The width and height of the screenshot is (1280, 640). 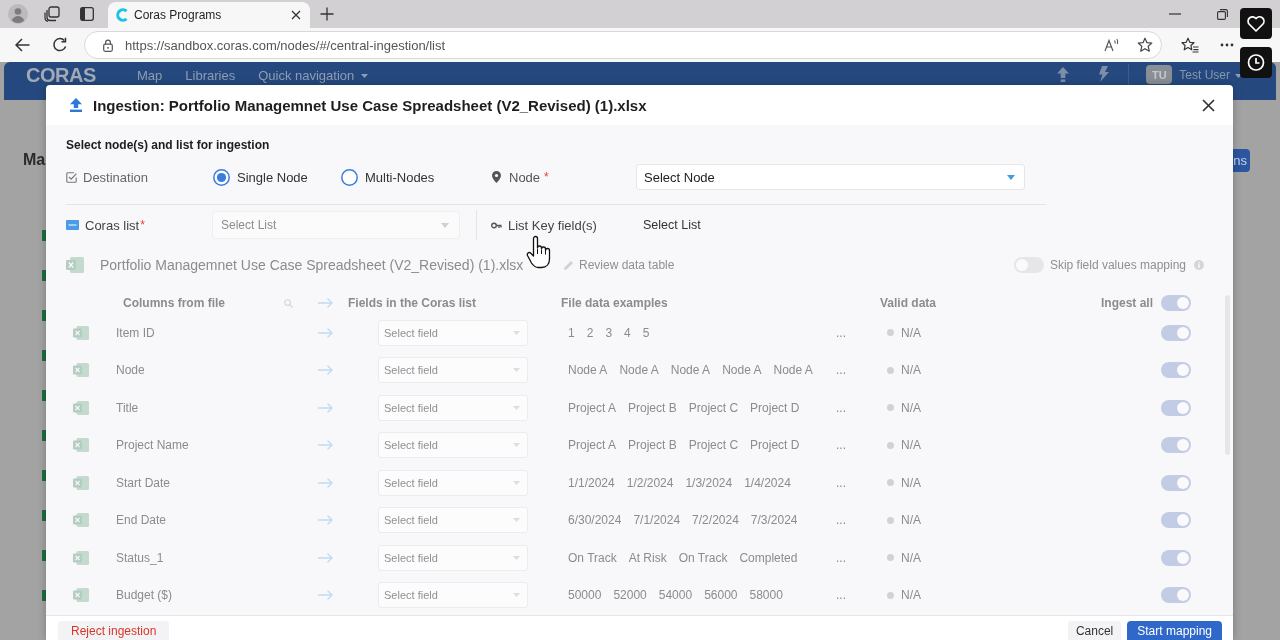 What do you see at coordinates (61, 75) in the screenshot?
I see `app-logo: CORAS` at bounding box center [61, 75].